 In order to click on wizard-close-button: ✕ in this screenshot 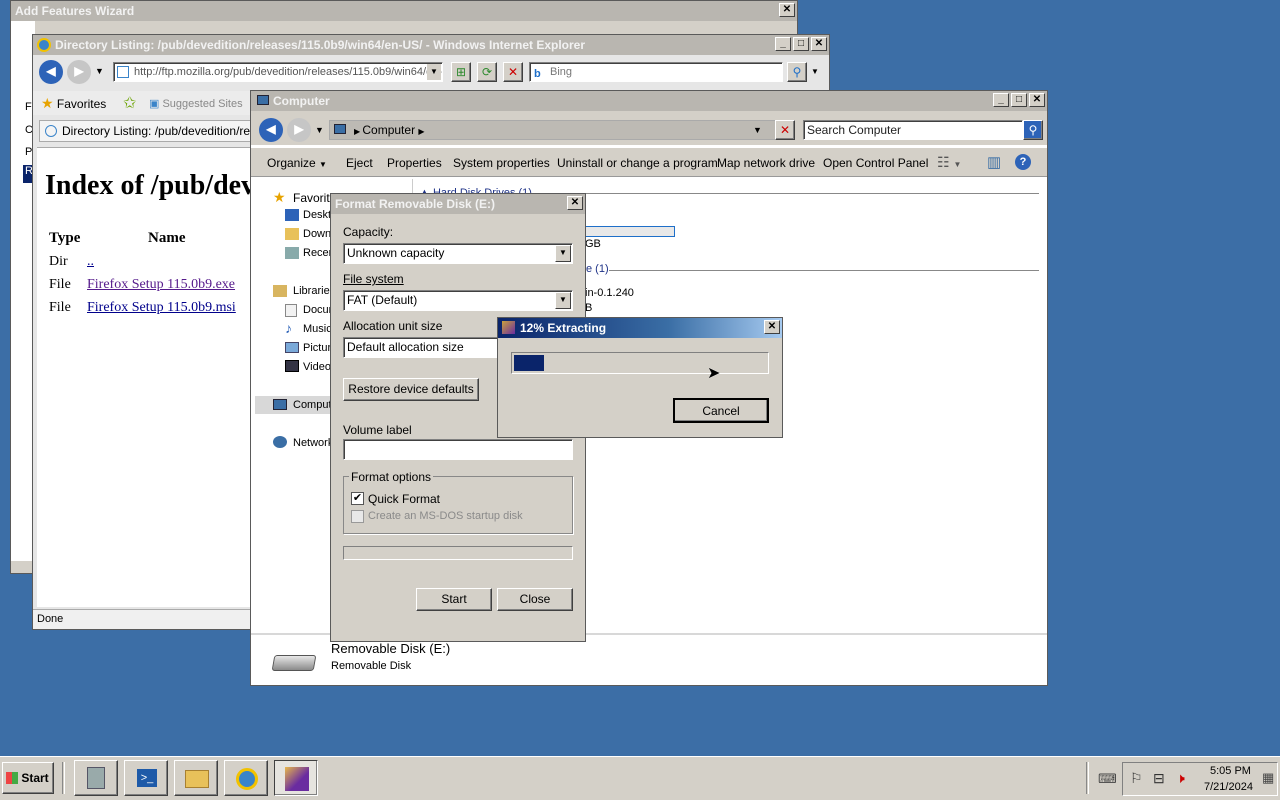, I will do `click(787, 10)`.